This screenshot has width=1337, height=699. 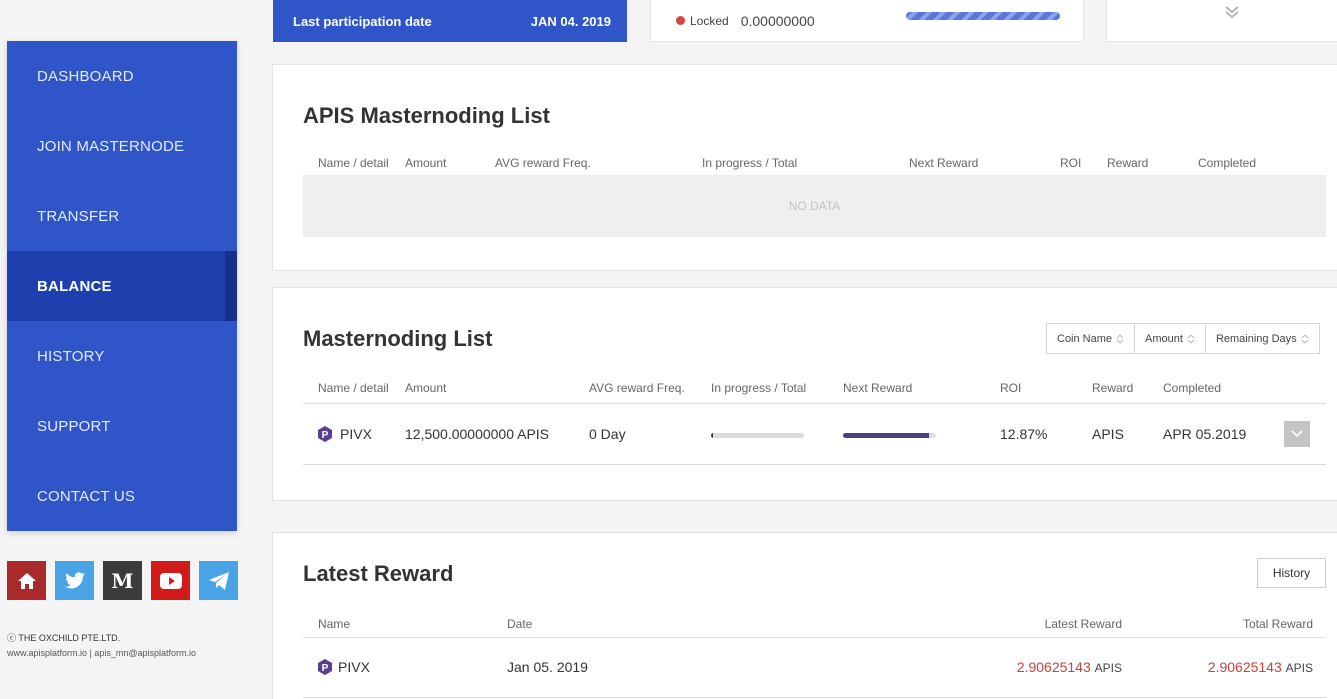 I want to click on sort-remaining-days-button: Remaining Days, so click(x=1262, y=338).